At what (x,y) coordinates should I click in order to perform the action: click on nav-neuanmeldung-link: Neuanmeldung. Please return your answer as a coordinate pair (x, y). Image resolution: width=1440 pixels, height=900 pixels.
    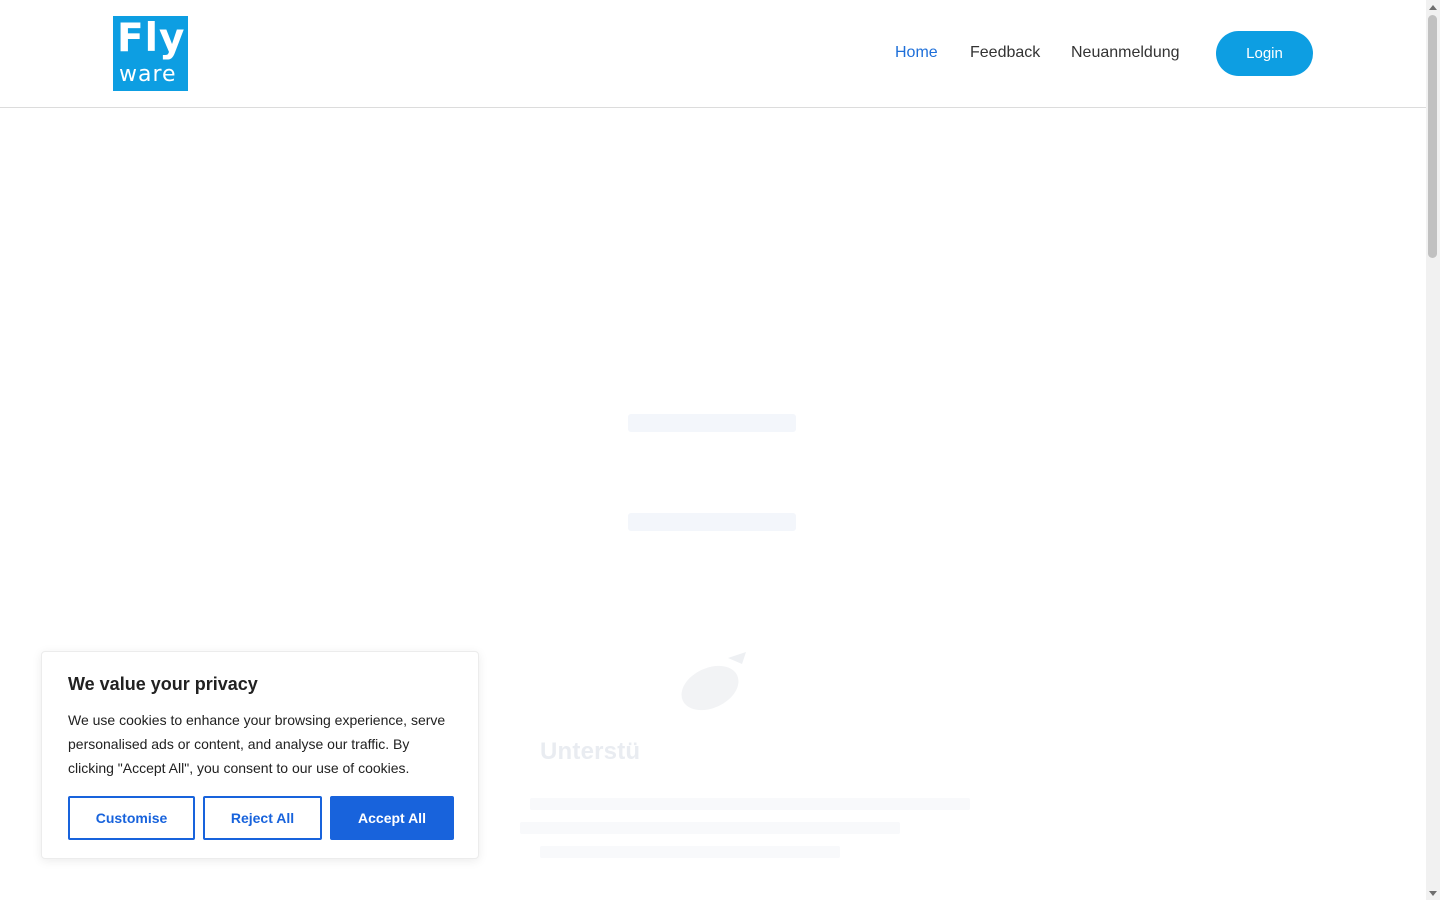
    Looking at the image, I should click on (1125, 53).